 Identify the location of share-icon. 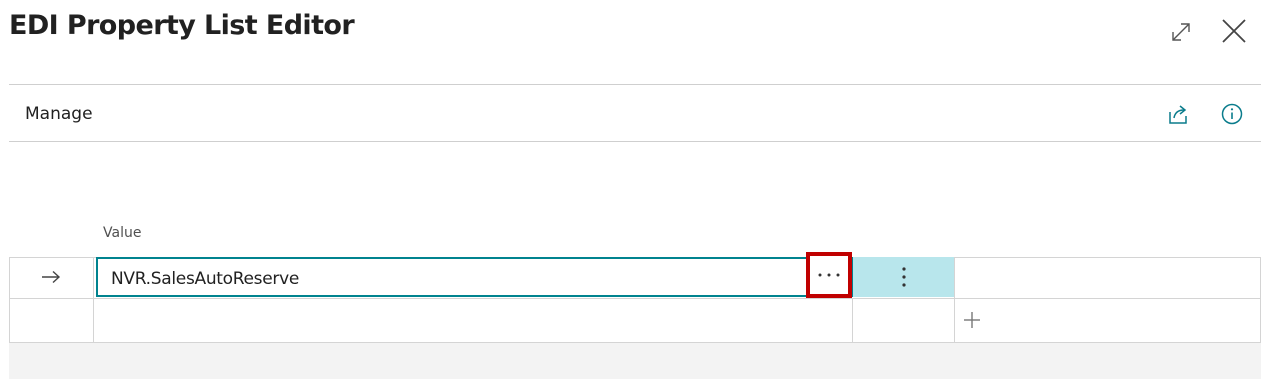
(1178, 114).